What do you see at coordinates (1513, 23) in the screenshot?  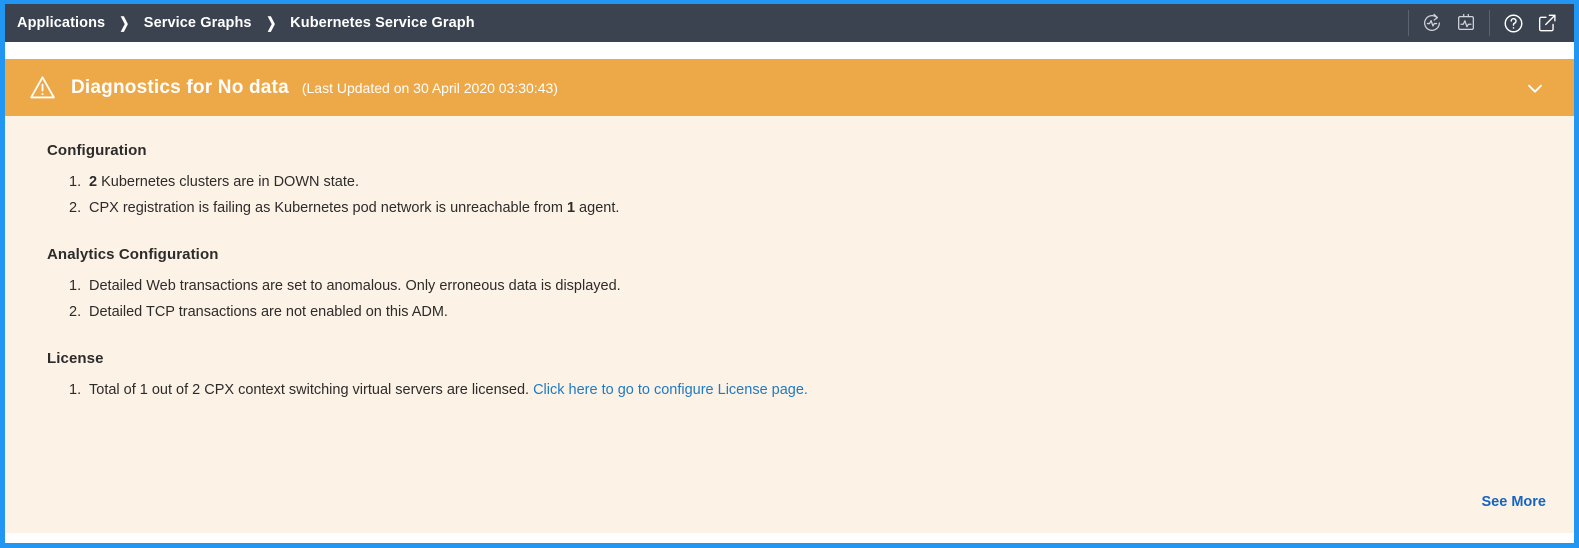 I see `help-icon` at bounding box center [1513, 23].